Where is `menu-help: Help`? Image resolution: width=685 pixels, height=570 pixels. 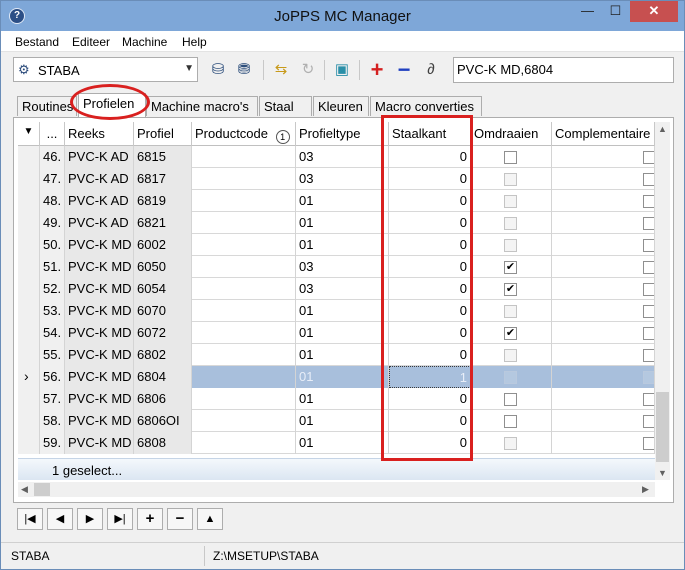 menu-help: Help is located at coordinates (194, 42).